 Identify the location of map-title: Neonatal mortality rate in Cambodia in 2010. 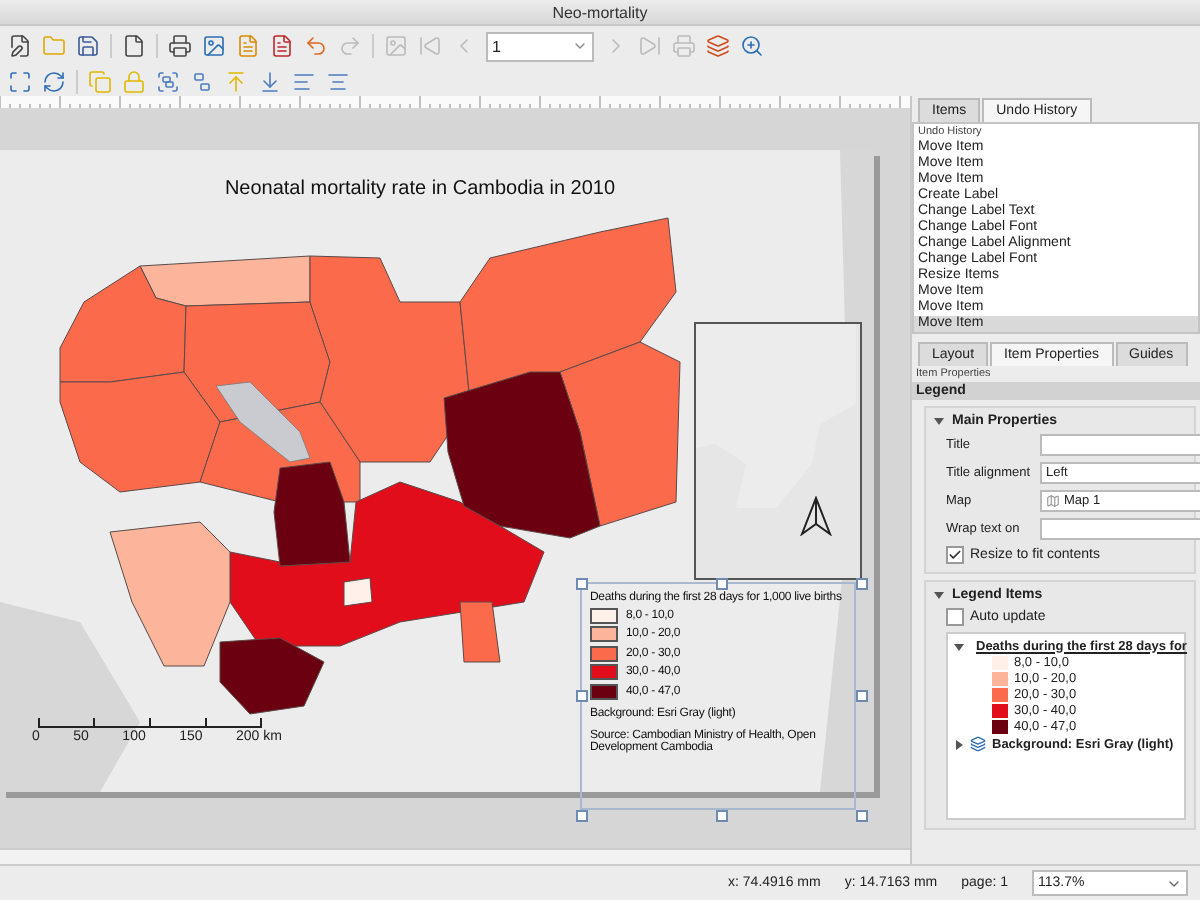
(420, 189).